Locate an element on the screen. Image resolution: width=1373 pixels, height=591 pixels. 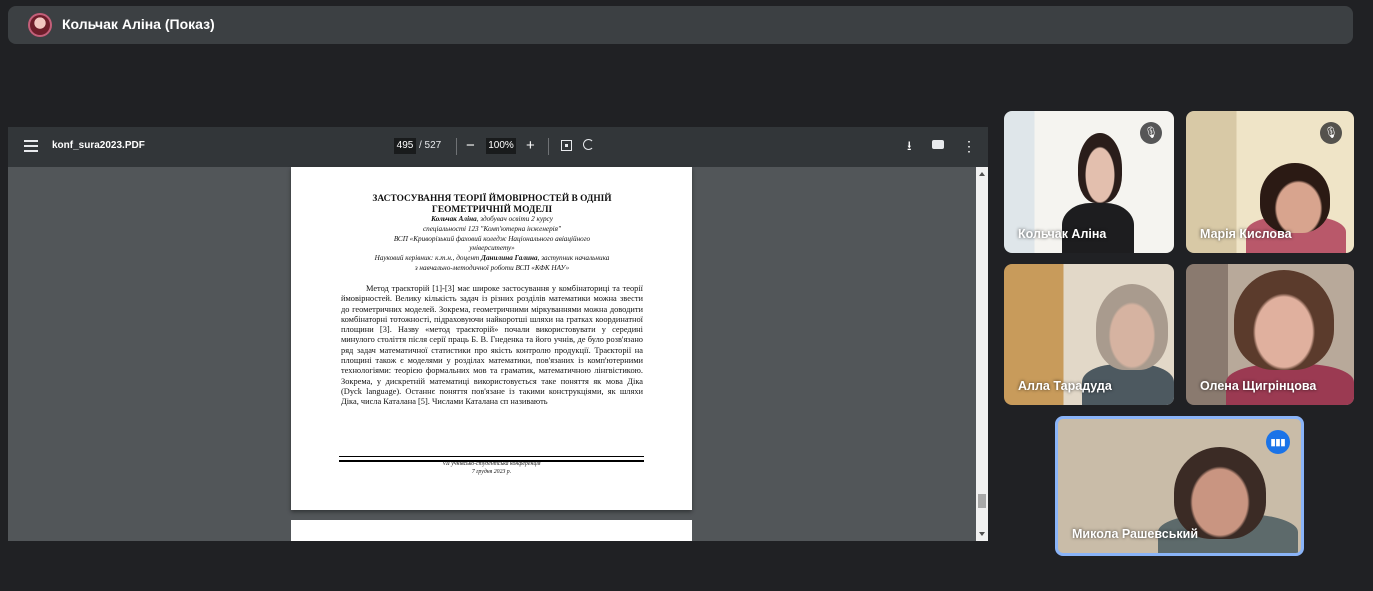
footer-line: VII учнівсько-студентська конференція is located at coordinates (491, 464).